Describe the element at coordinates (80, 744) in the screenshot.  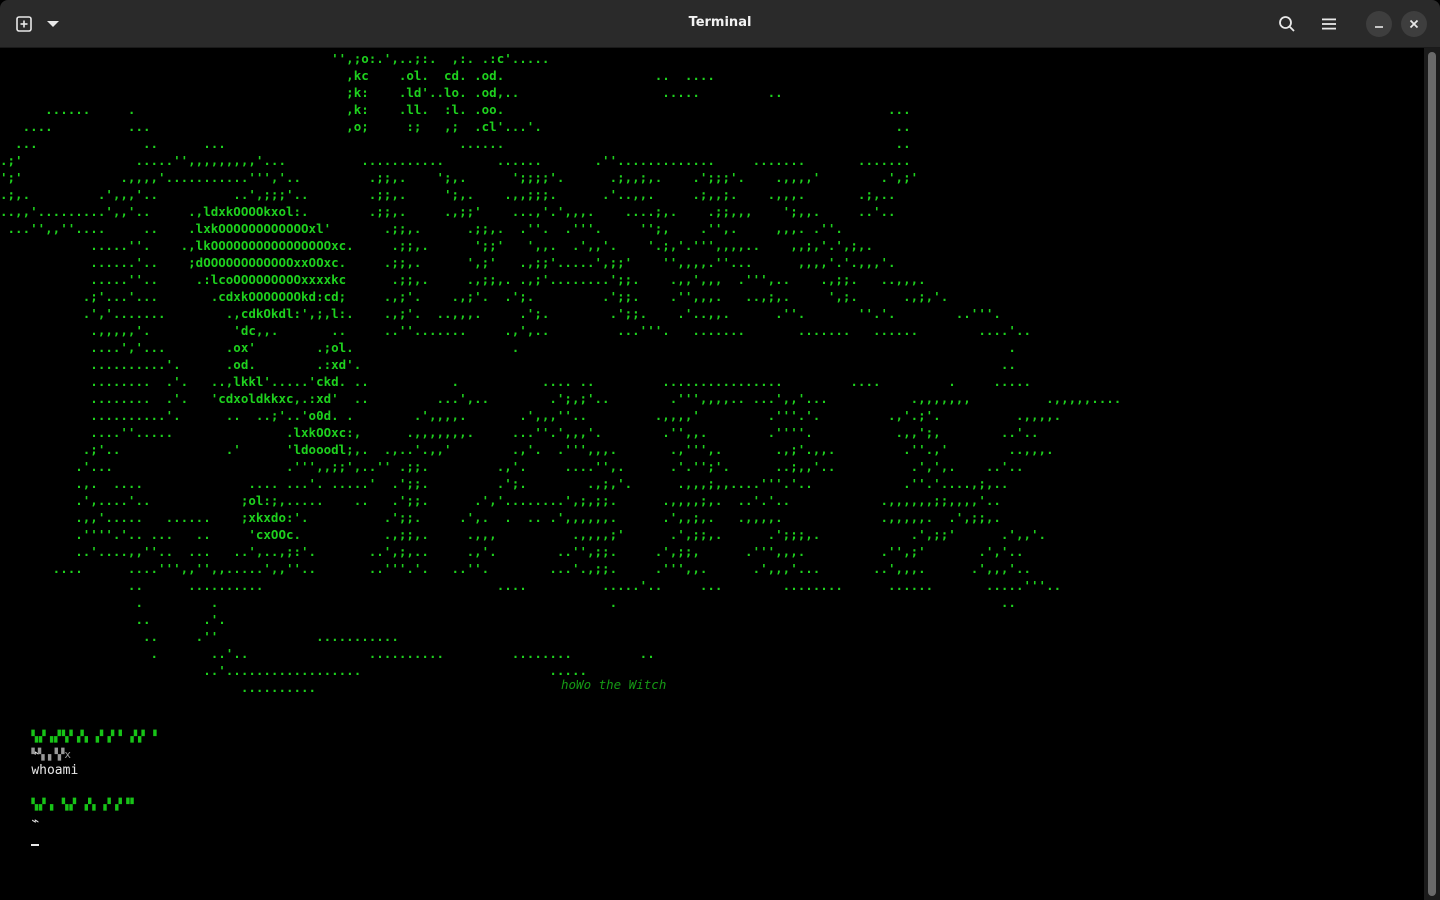
I see `prompt-line: ▚▞▗▞▚▘▞▖▗▘▞▝ ▞▞ ▘ ⌁ whoami` at that location.